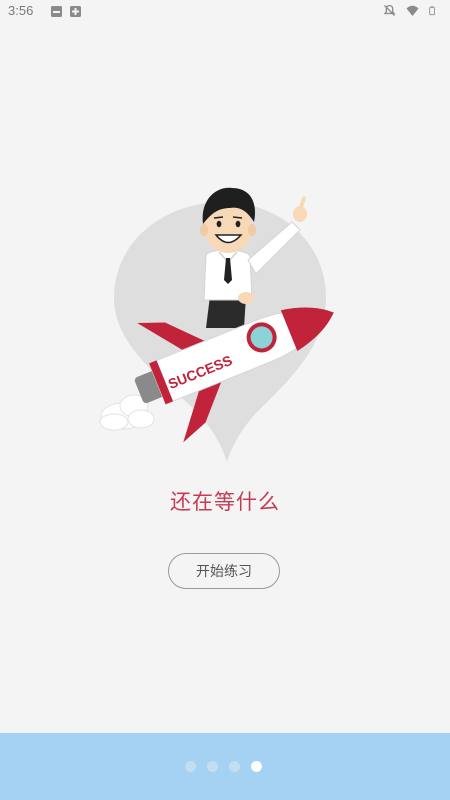  What do you see at coordinates (56, 11) in the screenshot?
I see `image-icon` at bounding box center [56, 11].